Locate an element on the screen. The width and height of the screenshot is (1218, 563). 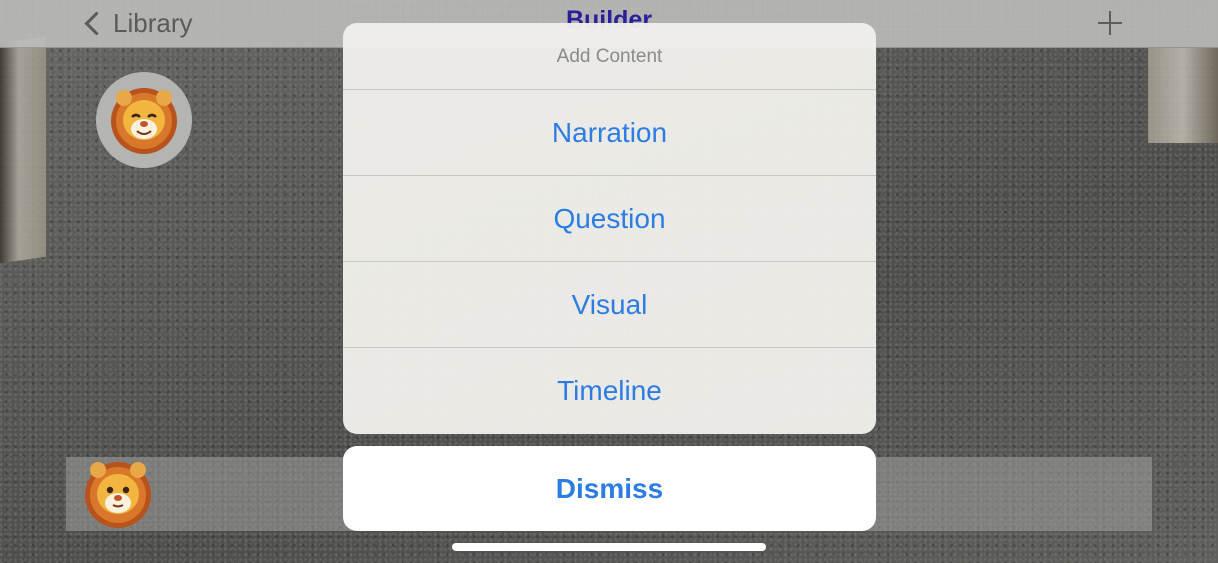
avatar is located at coordinates (144, 120).